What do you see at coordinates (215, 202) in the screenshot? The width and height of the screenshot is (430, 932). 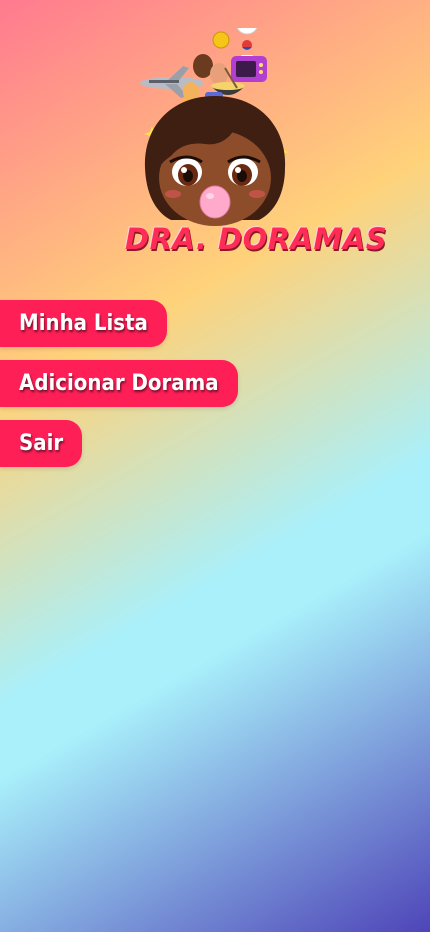 I see `bubblegum` at bounding box center [215, 202].